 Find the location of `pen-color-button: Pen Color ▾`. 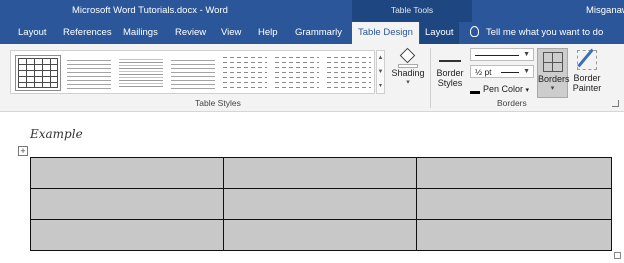

pen-color-button: Pen Color ▾ is located at coordinates (499, 89).